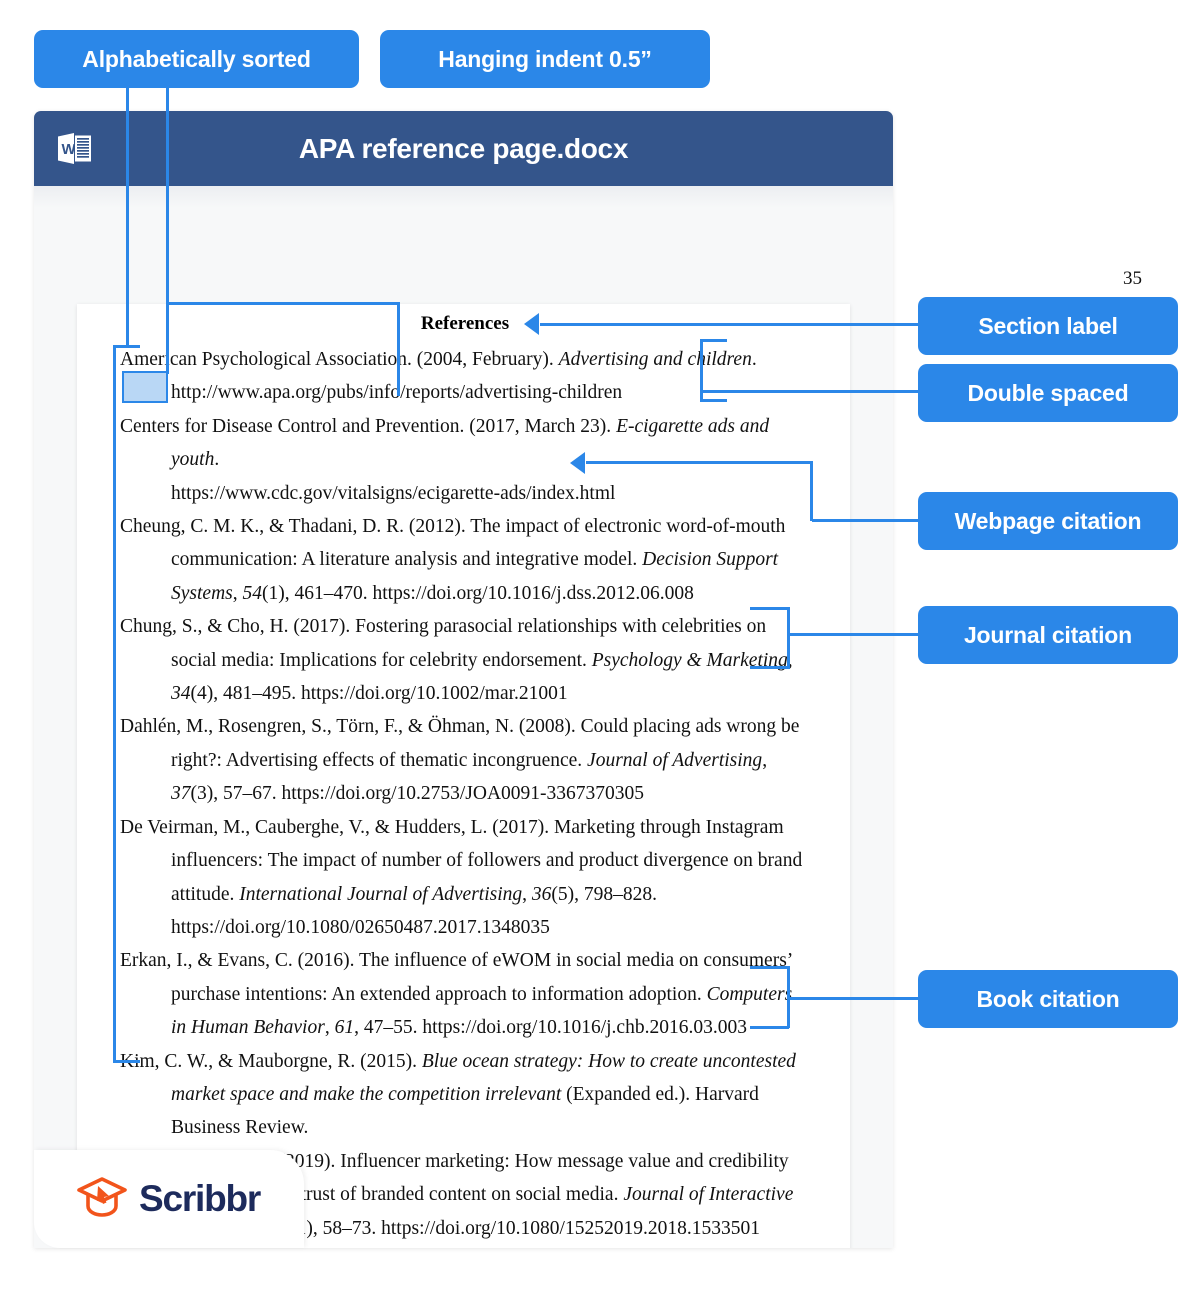 Image resolution: width=1201 pixels, height=1294 pixels. What do you see at coordinates (853, 634) in the screenshot?
I see `connector-journal-line` at bounding box center [853, 634].